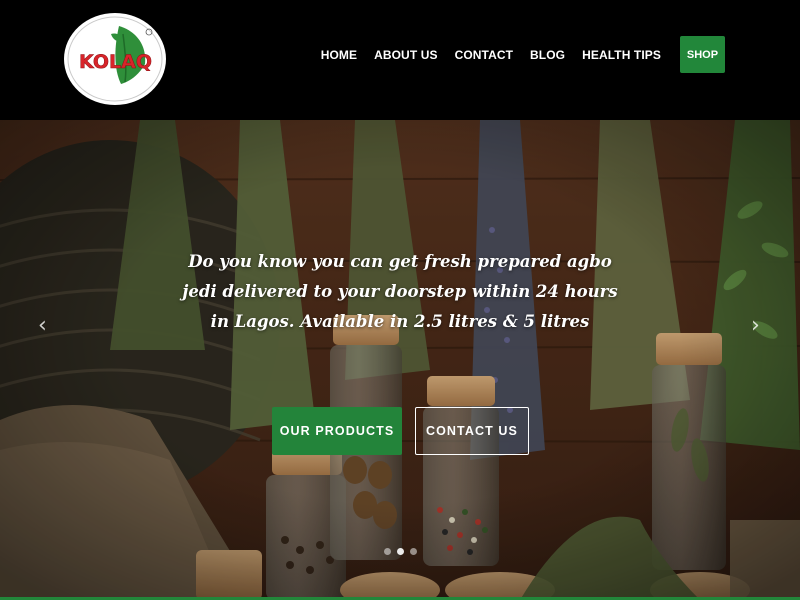 This screenshot has width=800, height=600. Describe the element at coordinates (115, 62) in the screenshot. I see `svg-text: KOLAQ` at that location.